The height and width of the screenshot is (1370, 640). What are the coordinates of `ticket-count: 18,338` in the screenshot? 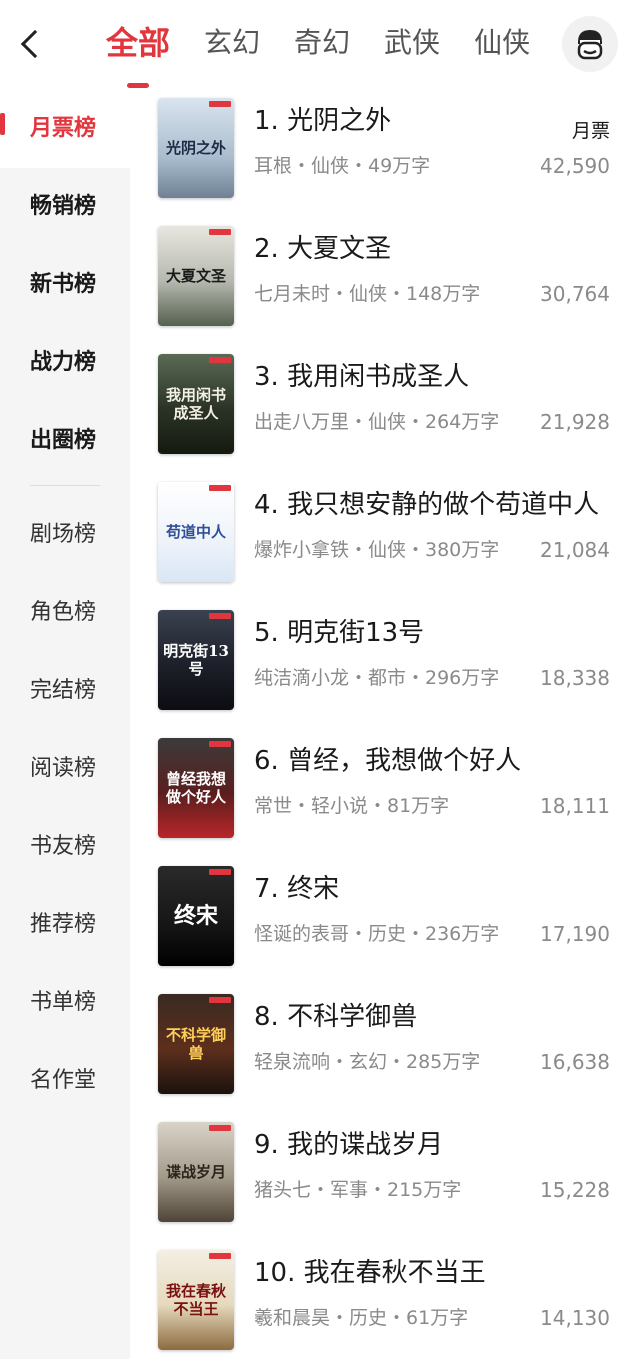 It's located at (575, 678).